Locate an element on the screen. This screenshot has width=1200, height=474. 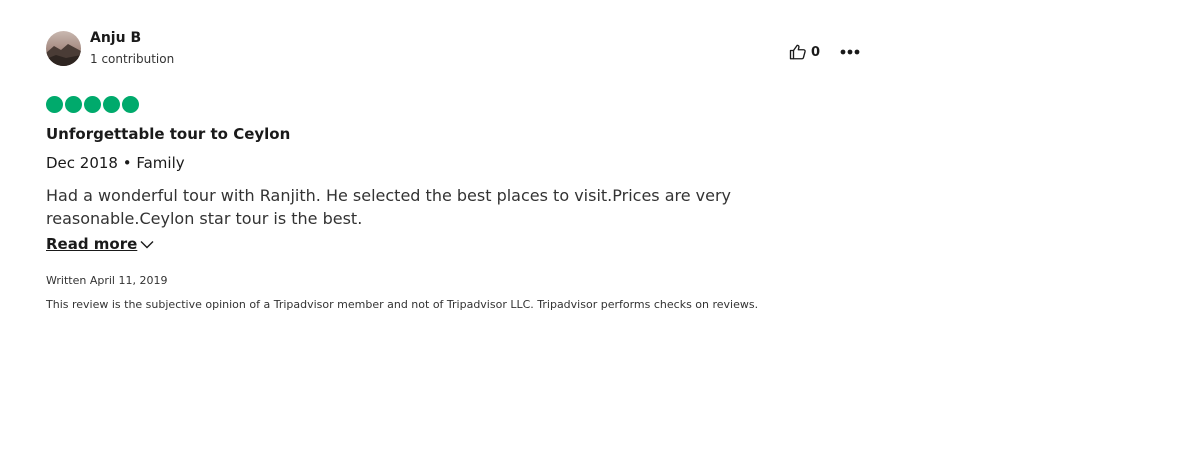
avatar-photo is located at coordinates (63, 48).